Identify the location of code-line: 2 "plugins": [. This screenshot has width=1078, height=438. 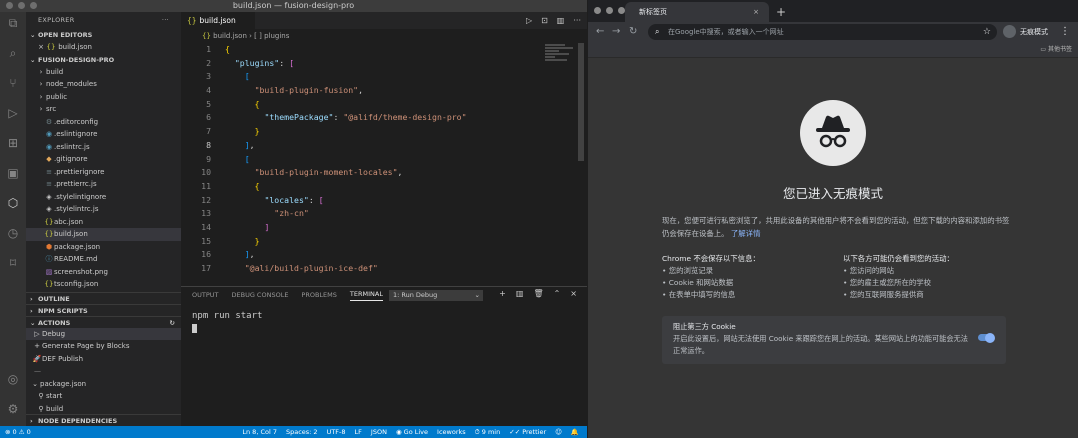
(384, 64).